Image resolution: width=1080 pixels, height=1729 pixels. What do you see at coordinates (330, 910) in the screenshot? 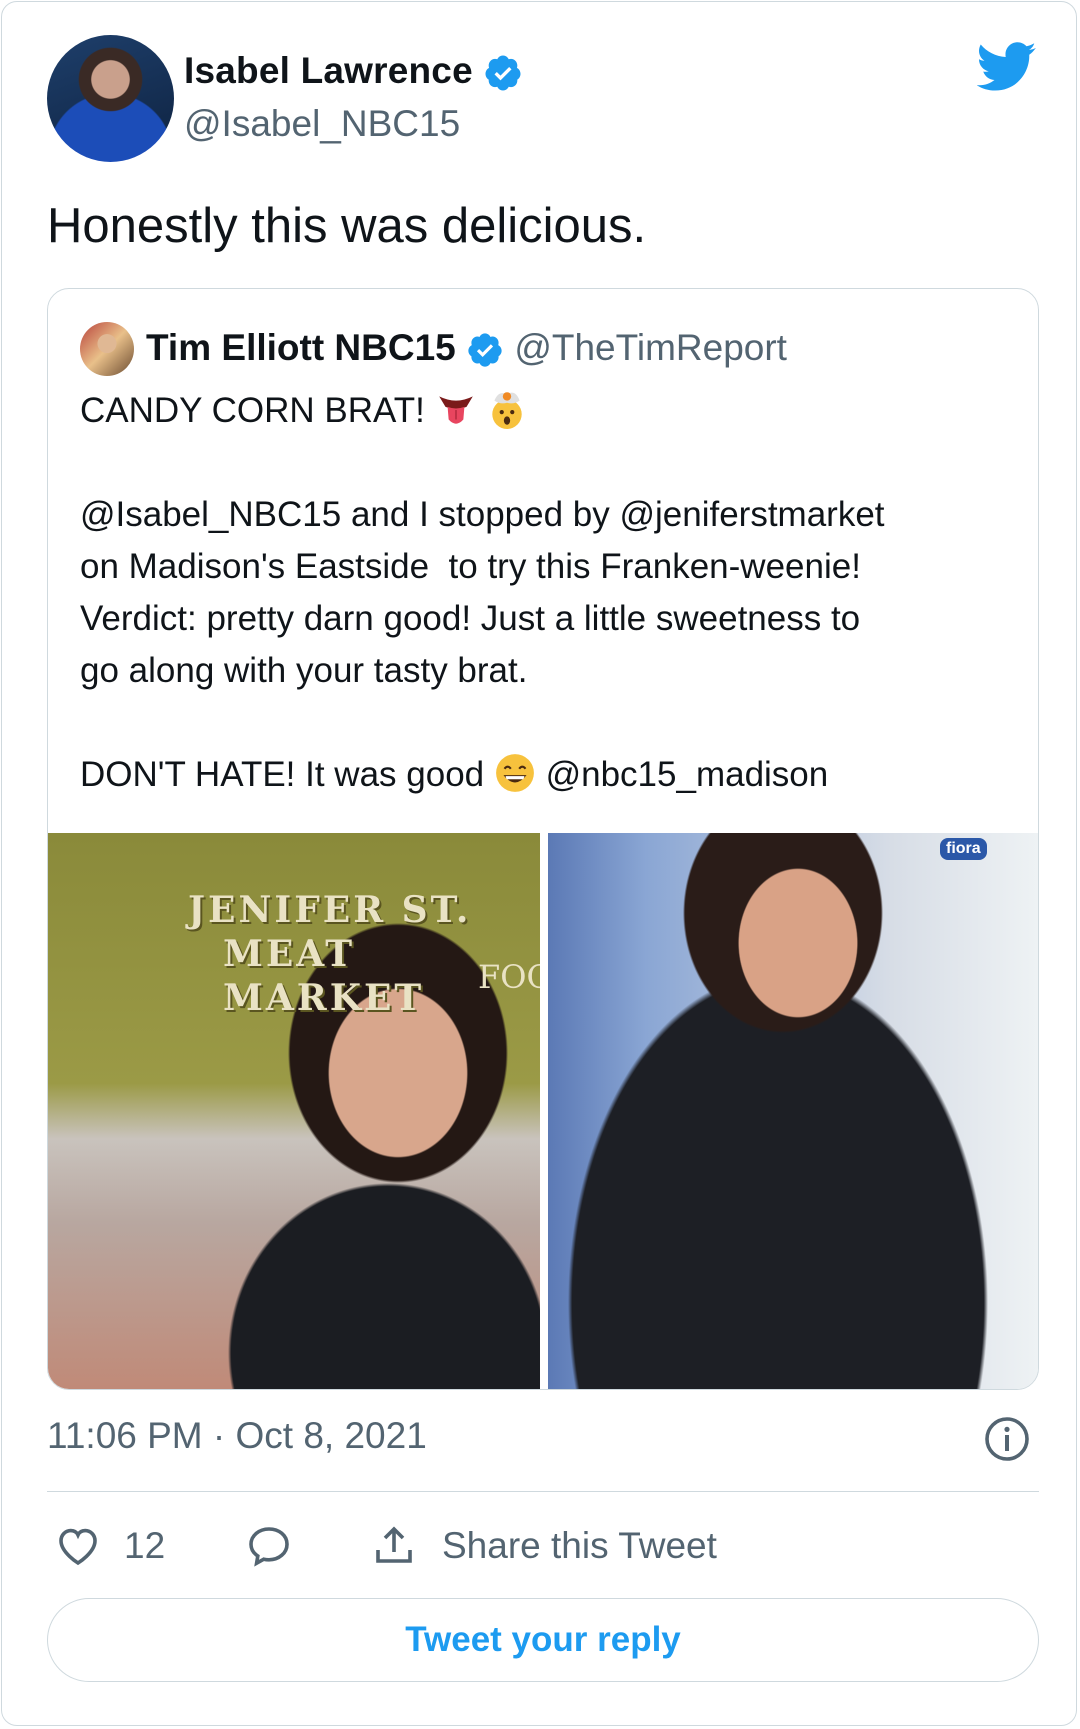
I see `photo-sign-line-1: JENIFER ST.` at bounding box center [330, 910].